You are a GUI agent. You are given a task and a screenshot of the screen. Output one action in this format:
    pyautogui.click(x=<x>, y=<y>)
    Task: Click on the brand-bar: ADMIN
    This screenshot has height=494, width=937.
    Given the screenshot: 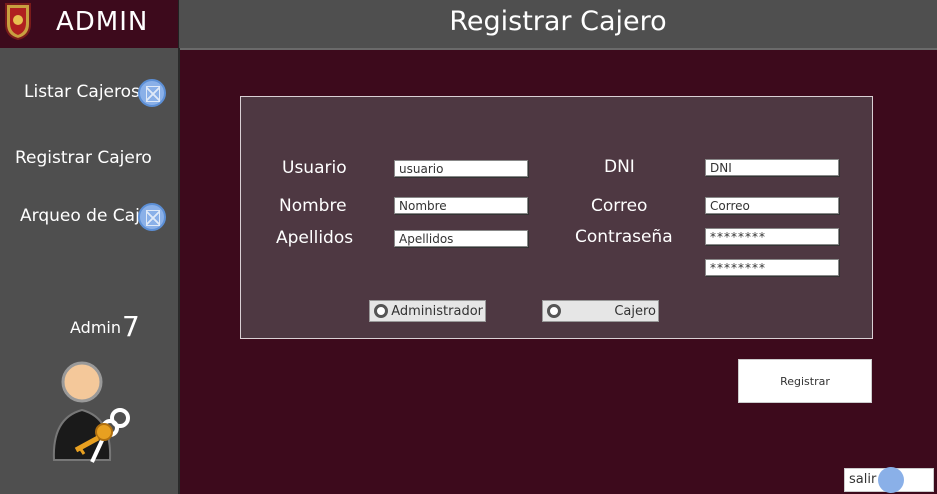 What is the action you would take?
    pyautogui.click(x=89, y=24)
    